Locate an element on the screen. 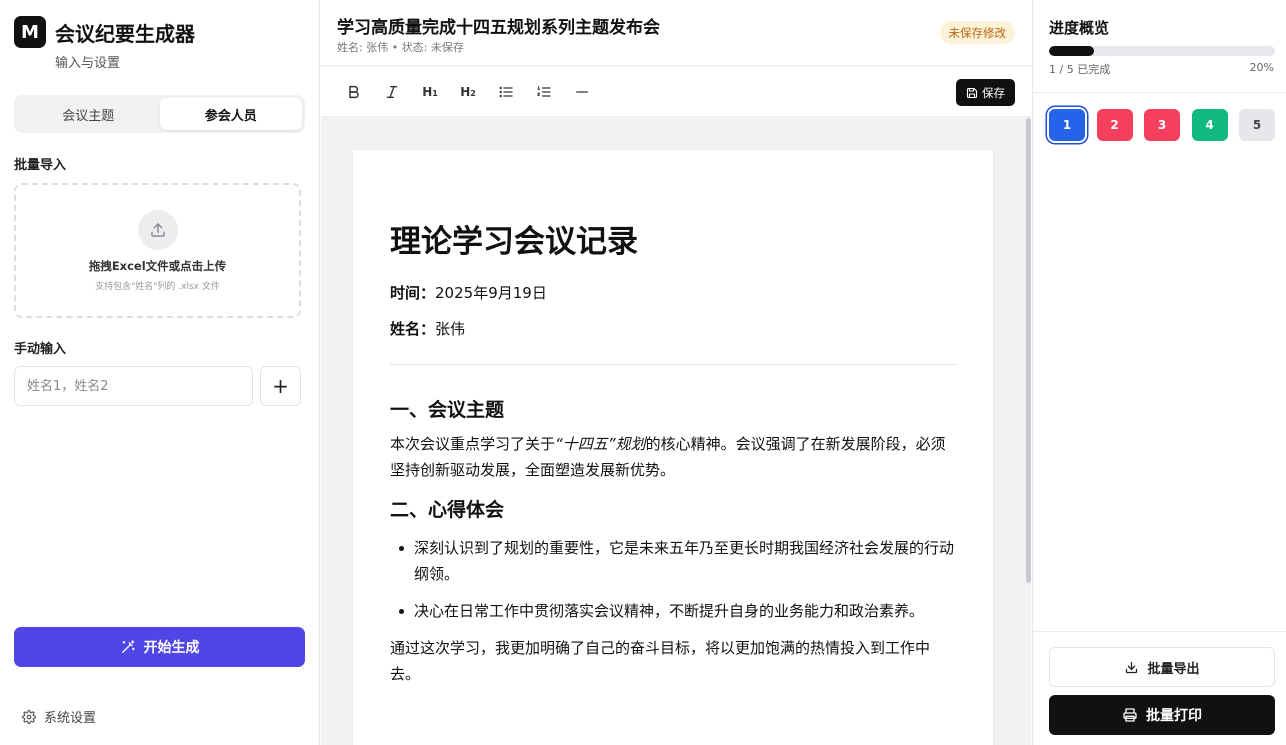 The width and height of the screenshot is (1286, 745). bulk-import-label: 批量导入 is located at coordinates (40, 165).